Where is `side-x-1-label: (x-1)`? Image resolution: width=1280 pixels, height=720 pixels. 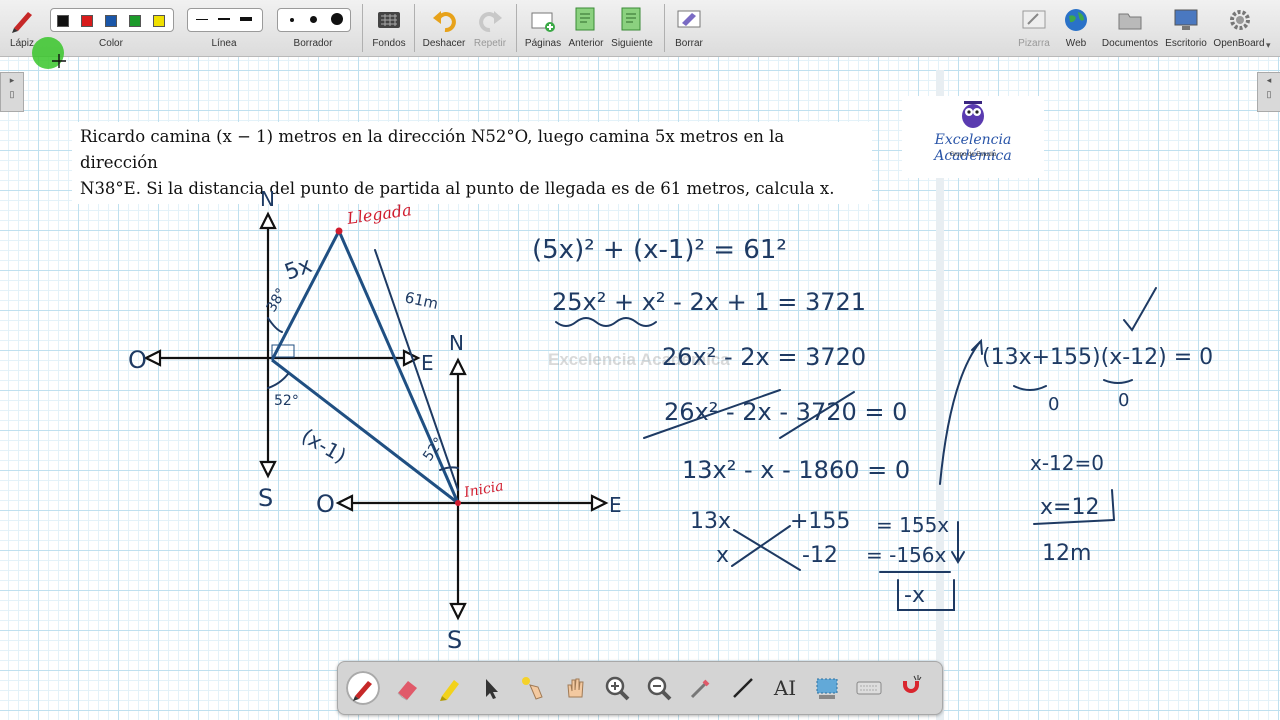 side-x-1-label: (x-1) is located at coordinates (324, 446).